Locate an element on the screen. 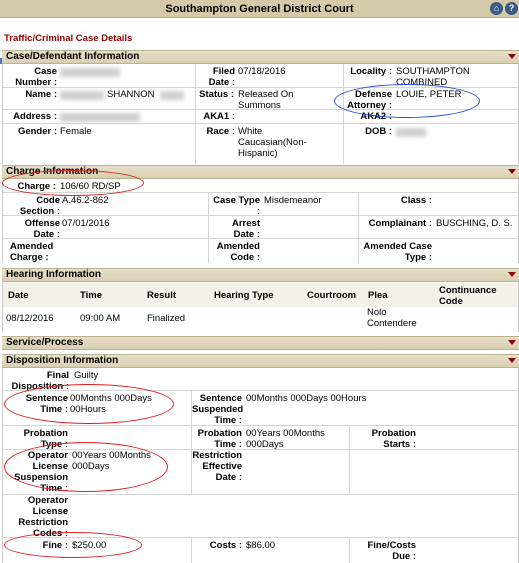 This screenshot has width=519, height=563. amended-charge-label: Amended Charge : is located at coordinates (32, 252).